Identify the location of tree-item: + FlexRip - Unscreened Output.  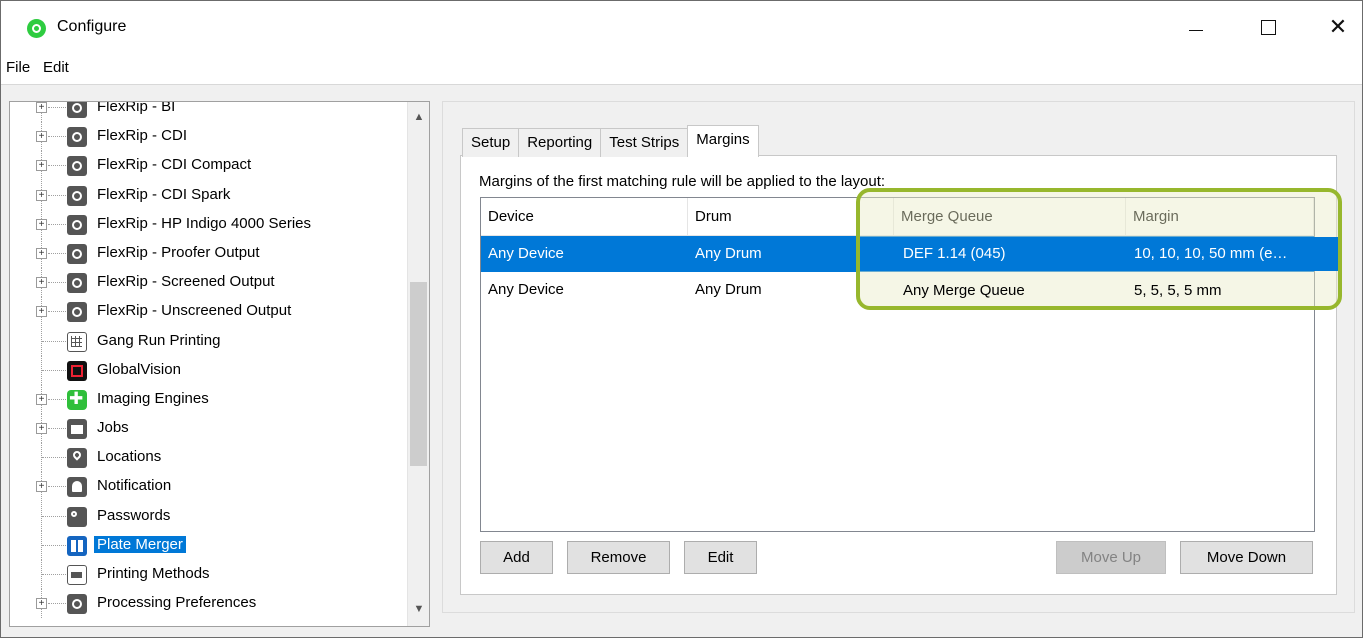
(208, 312).